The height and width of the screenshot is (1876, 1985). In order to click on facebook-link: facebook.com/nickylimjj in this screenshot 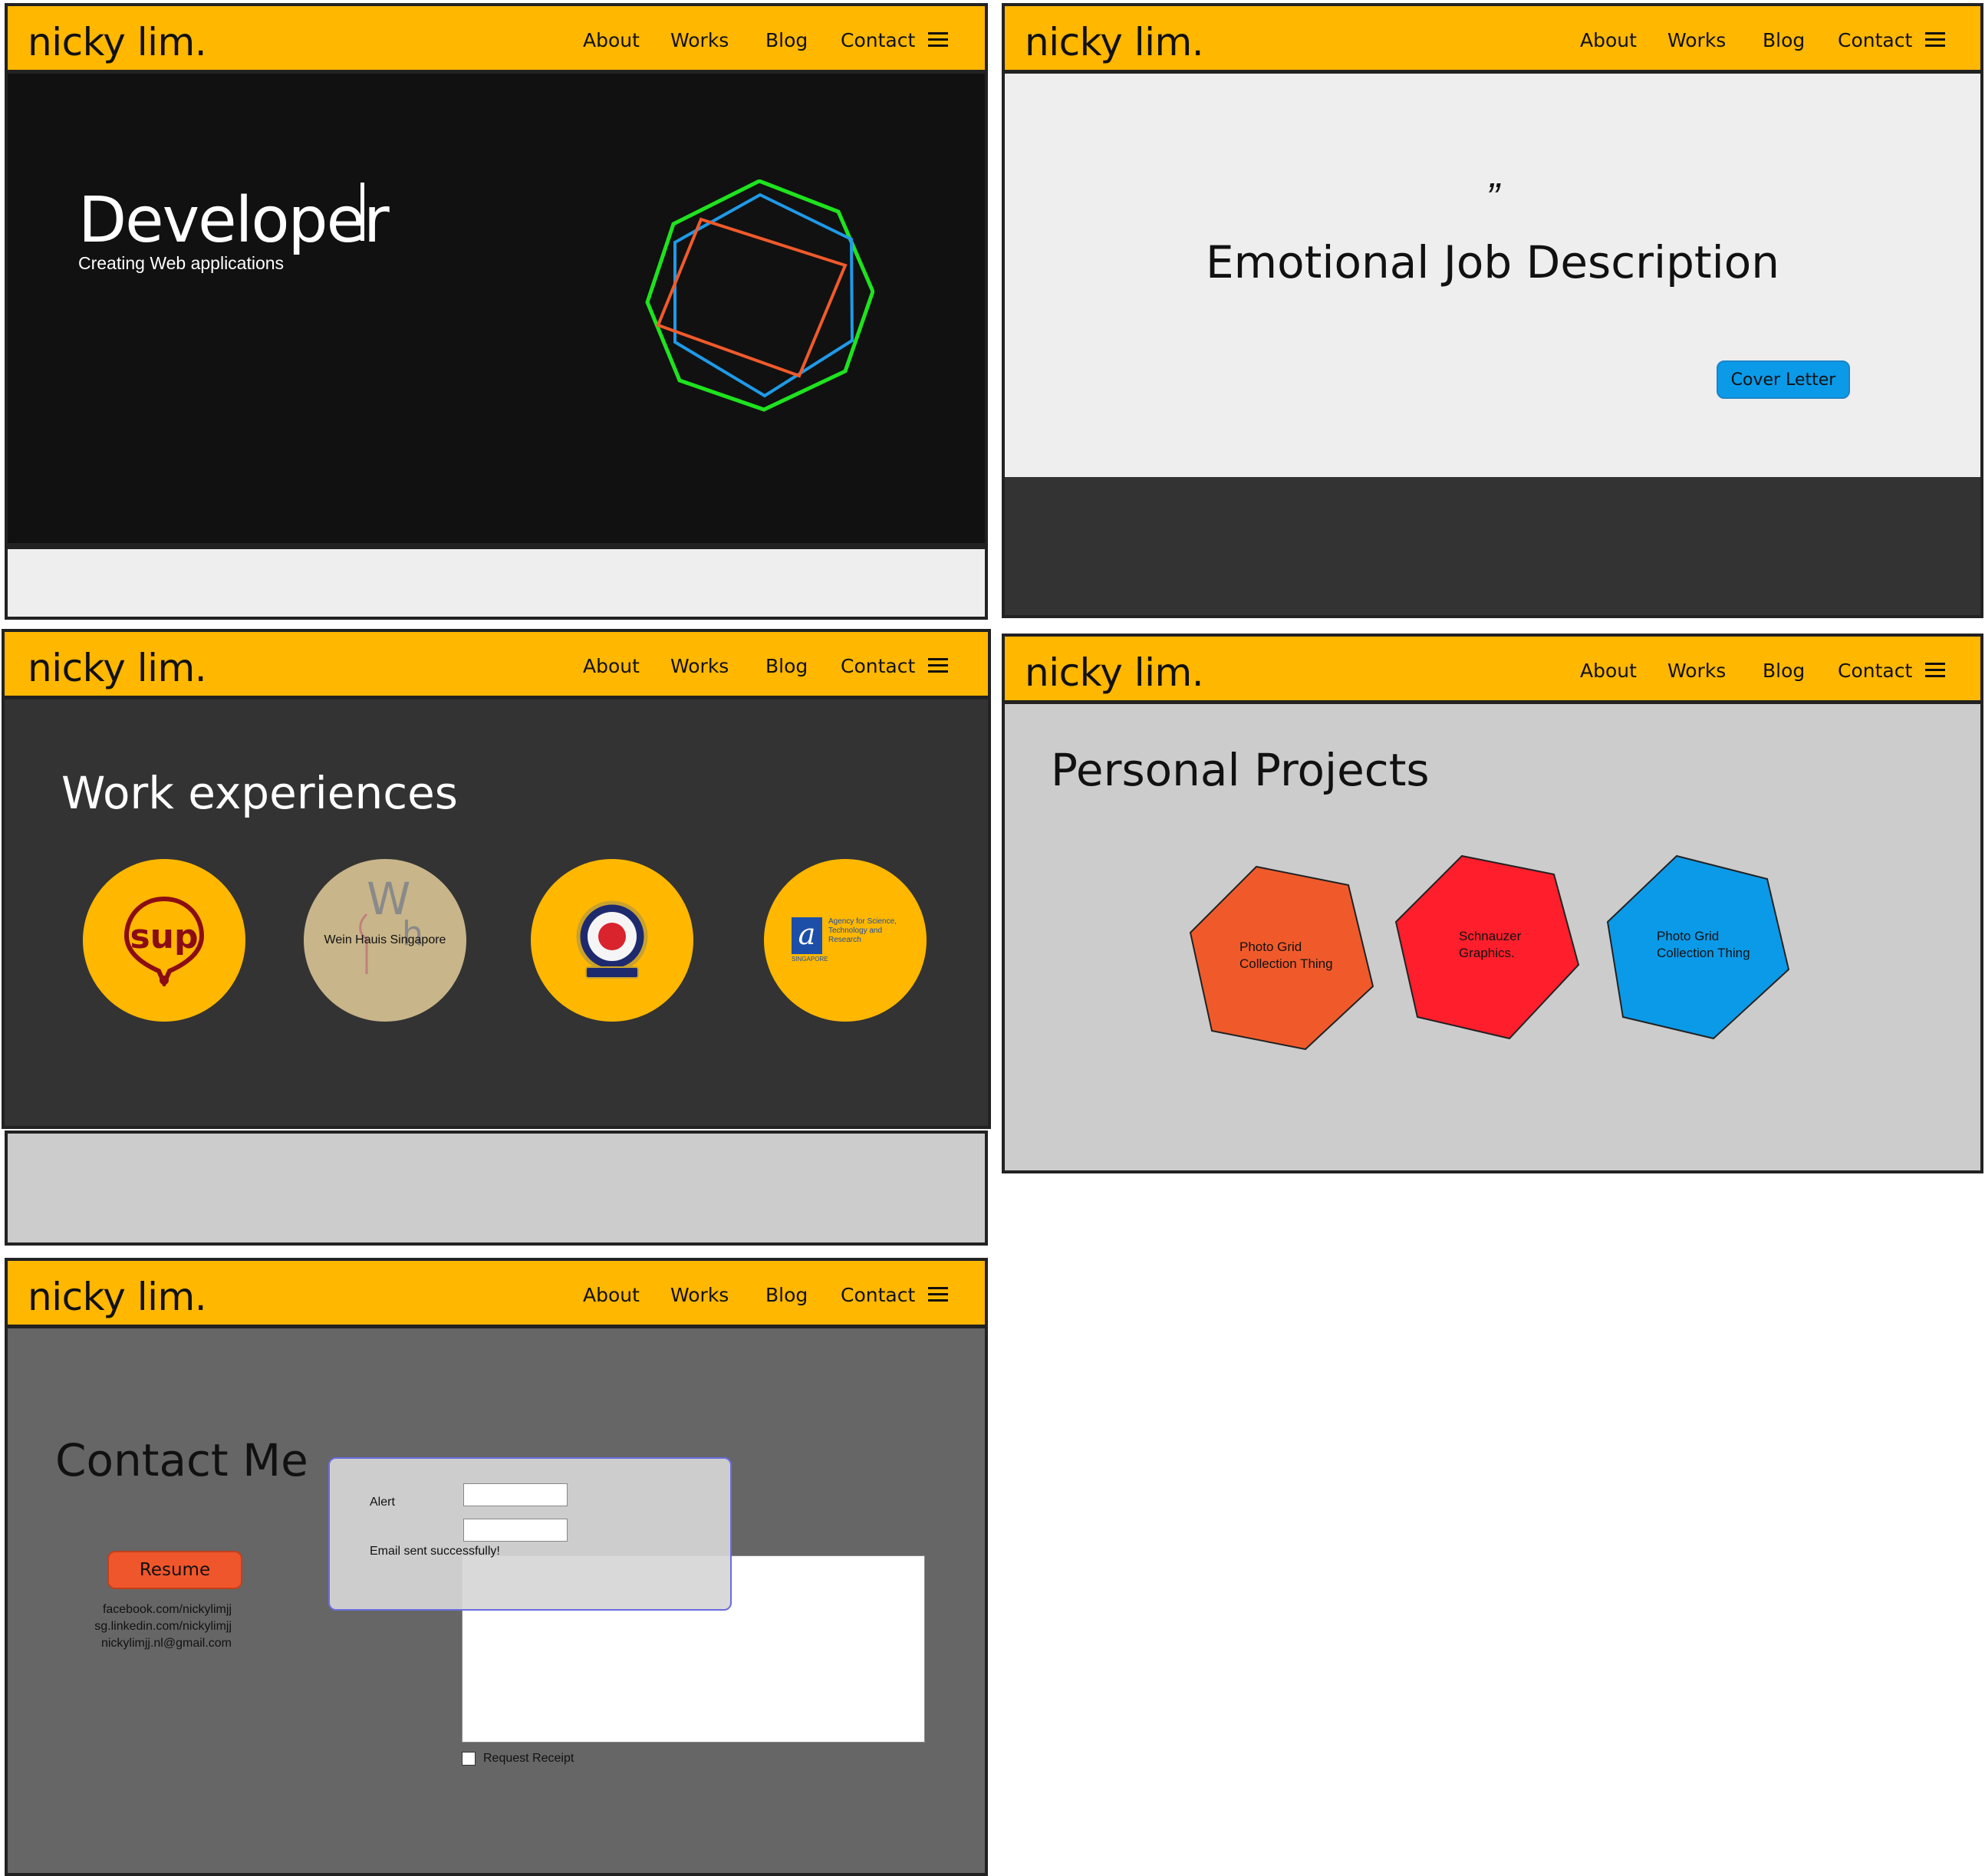, I will do `click(120, 1610)`.